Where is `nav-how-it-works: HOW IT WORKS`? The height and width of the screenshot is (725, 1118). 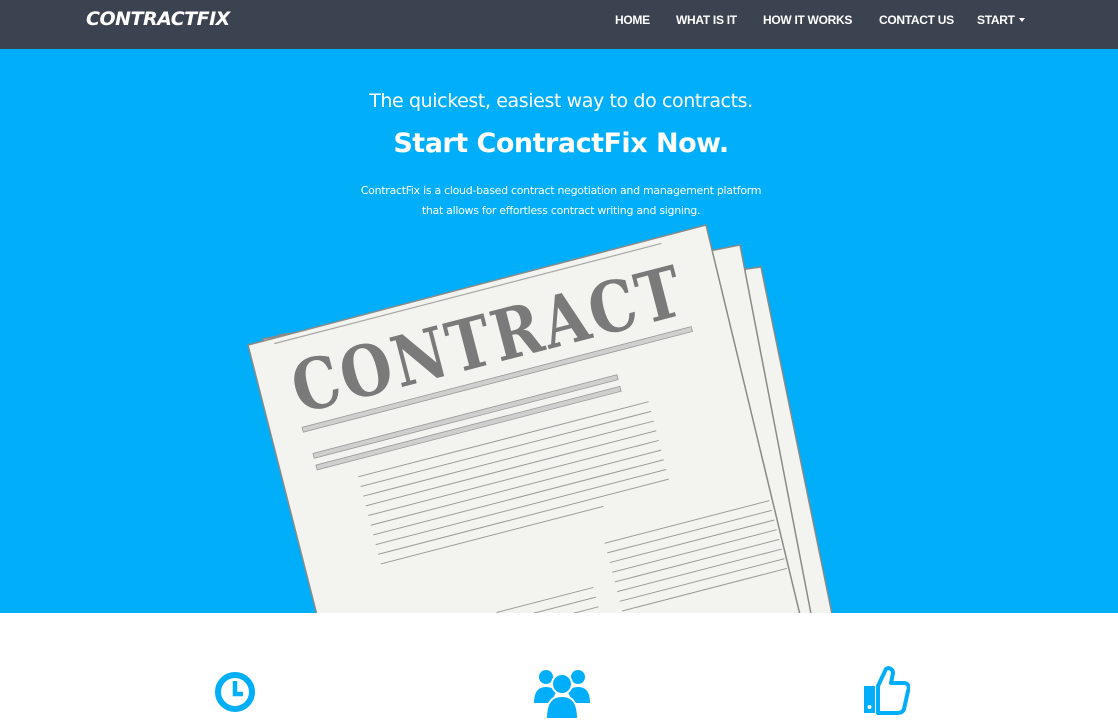
nav-how-it-works: HOW IT WORKS is located at coordinates (807, 20).